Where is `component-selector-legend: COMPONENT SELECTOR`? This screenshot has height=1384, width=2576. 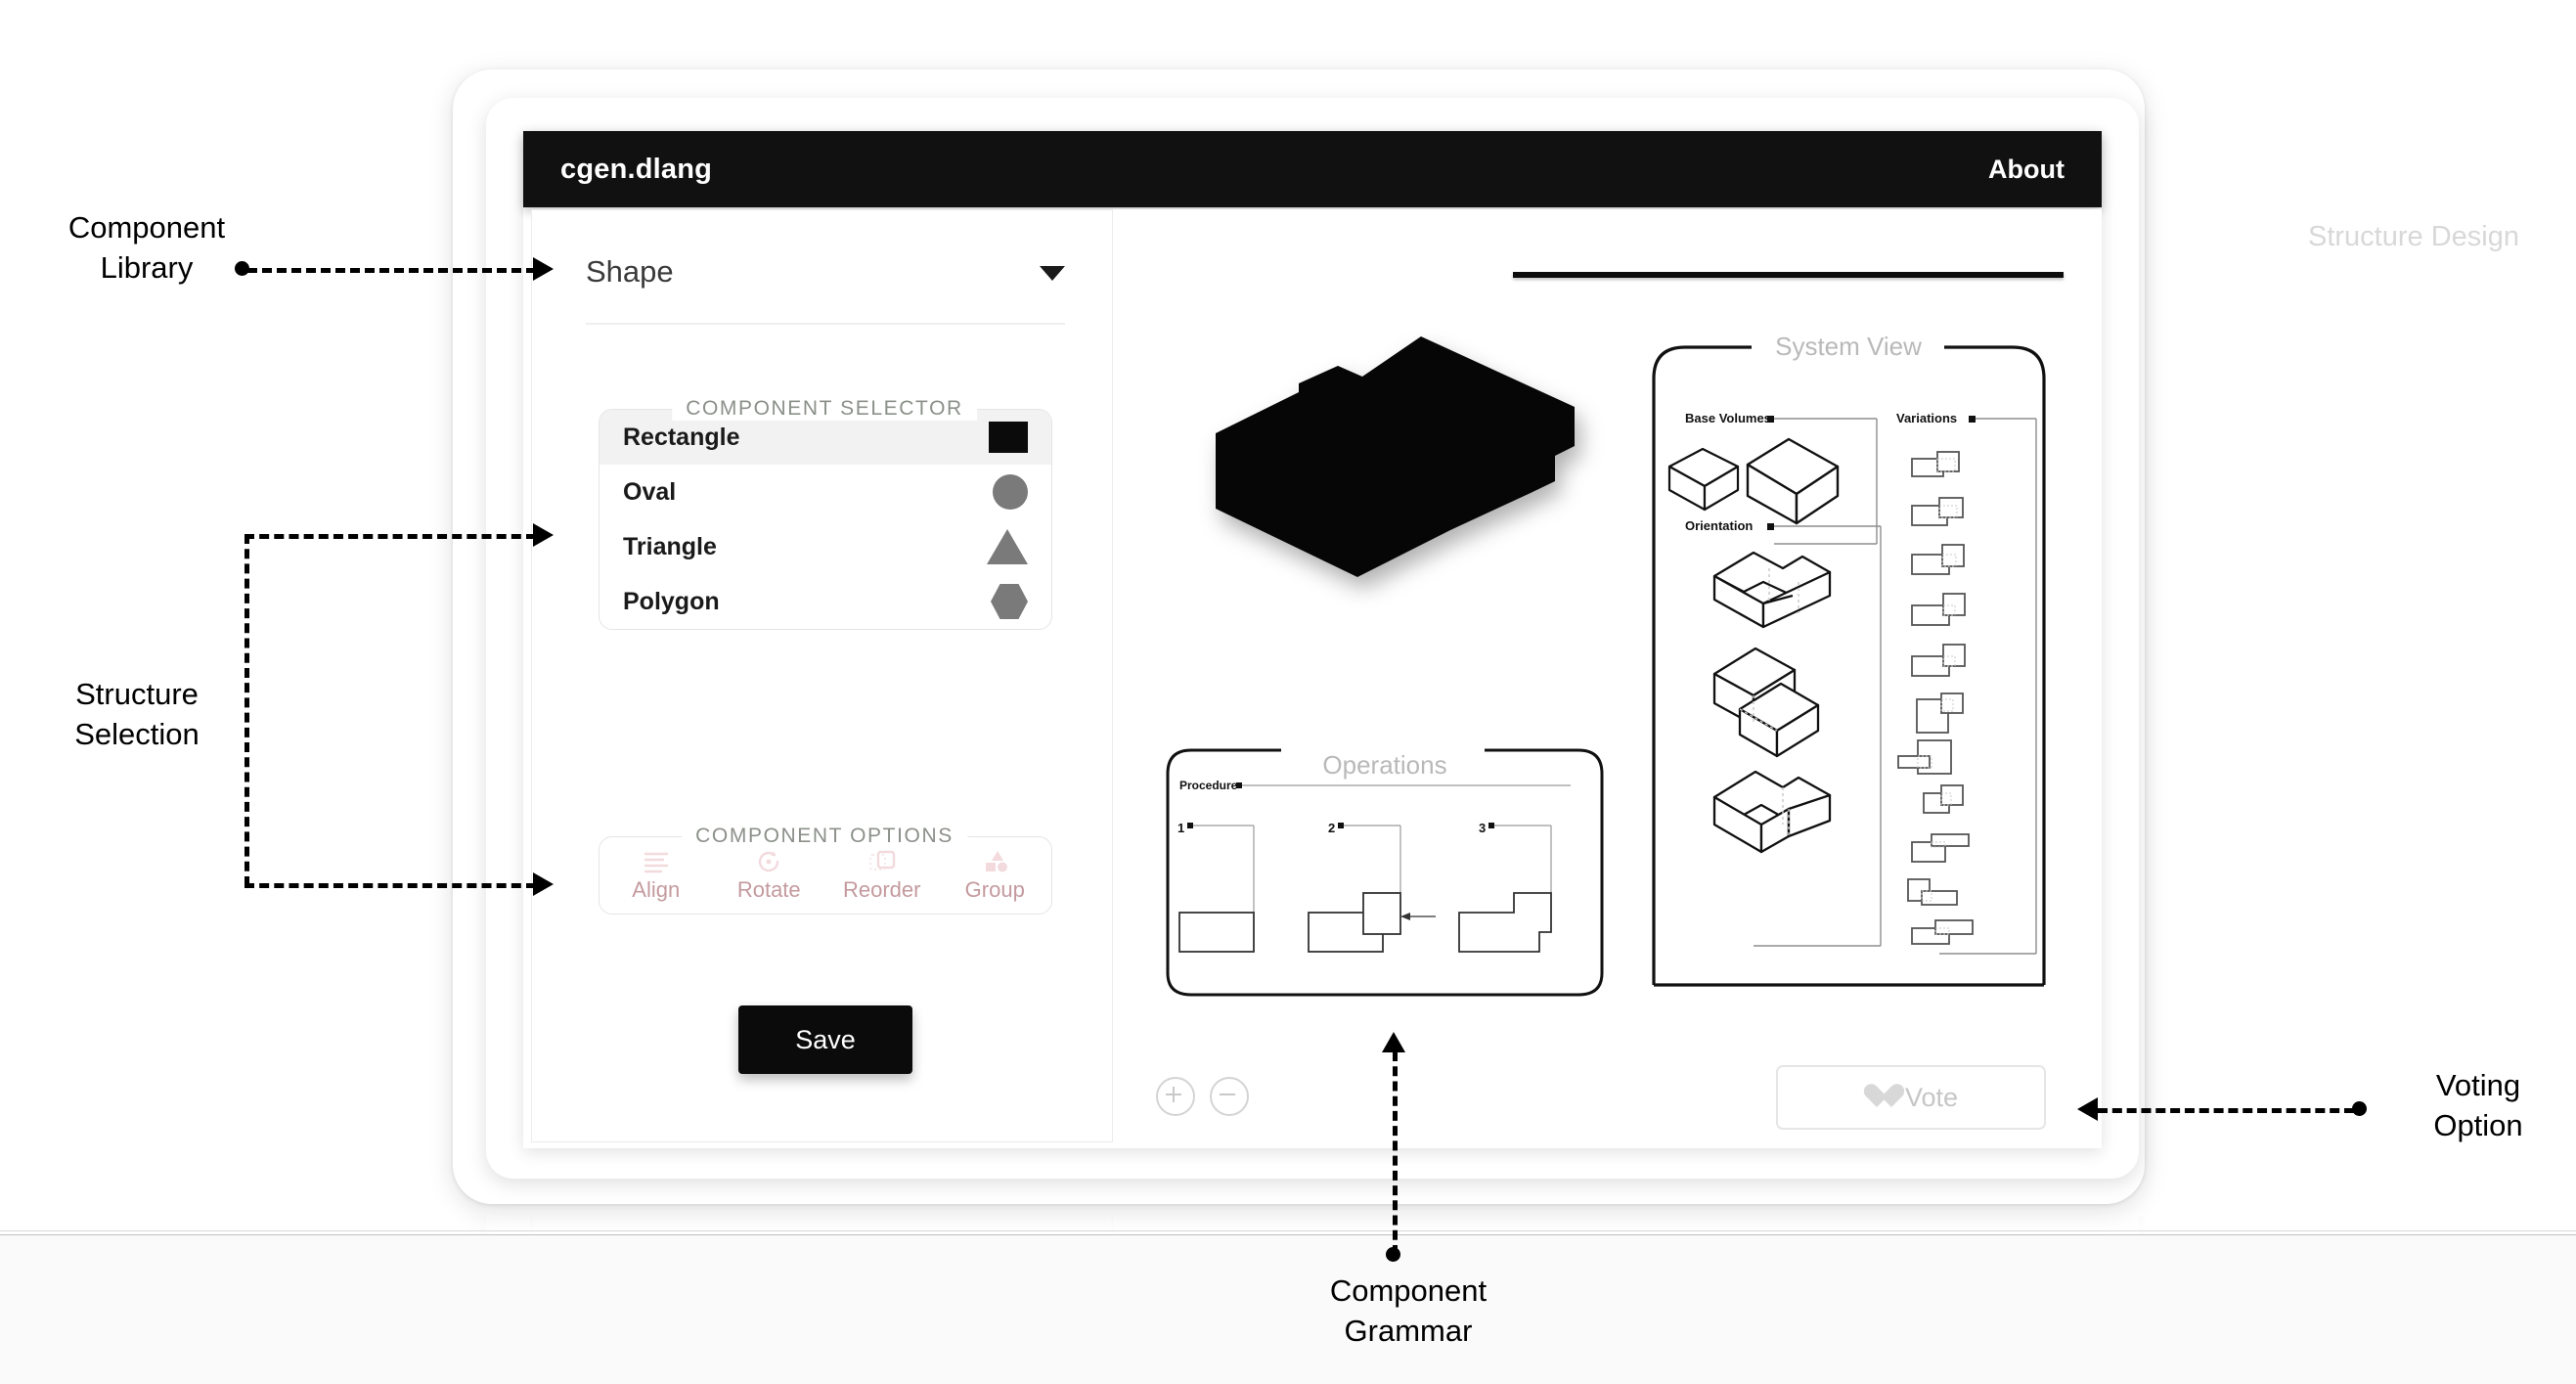
component-selector-legend: COMPONENT SELECTOR is located at coordinates (824, 409).